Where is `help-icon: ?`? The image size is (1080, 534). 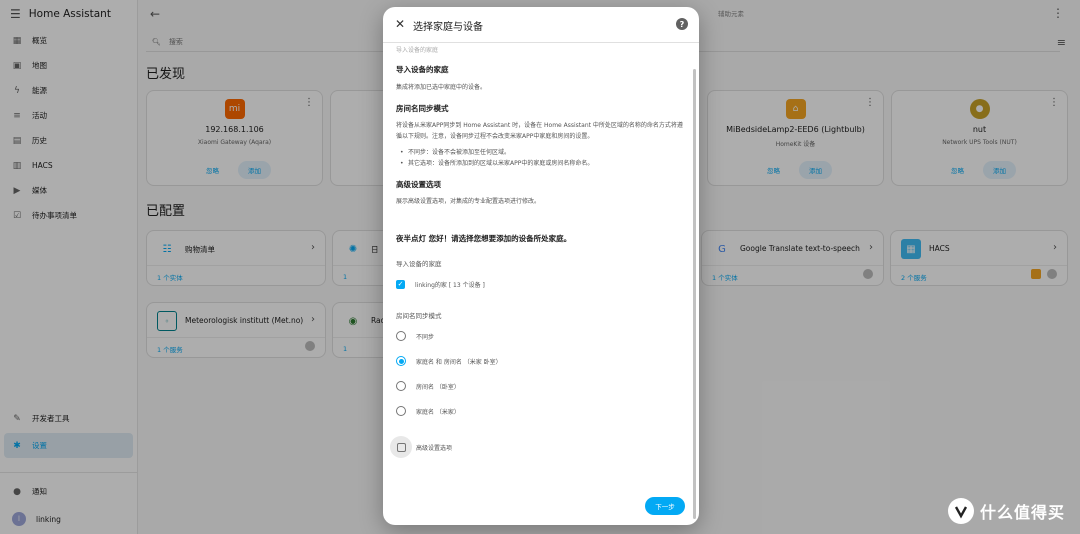 help-icon: ? is located at coordinates (682, 24).